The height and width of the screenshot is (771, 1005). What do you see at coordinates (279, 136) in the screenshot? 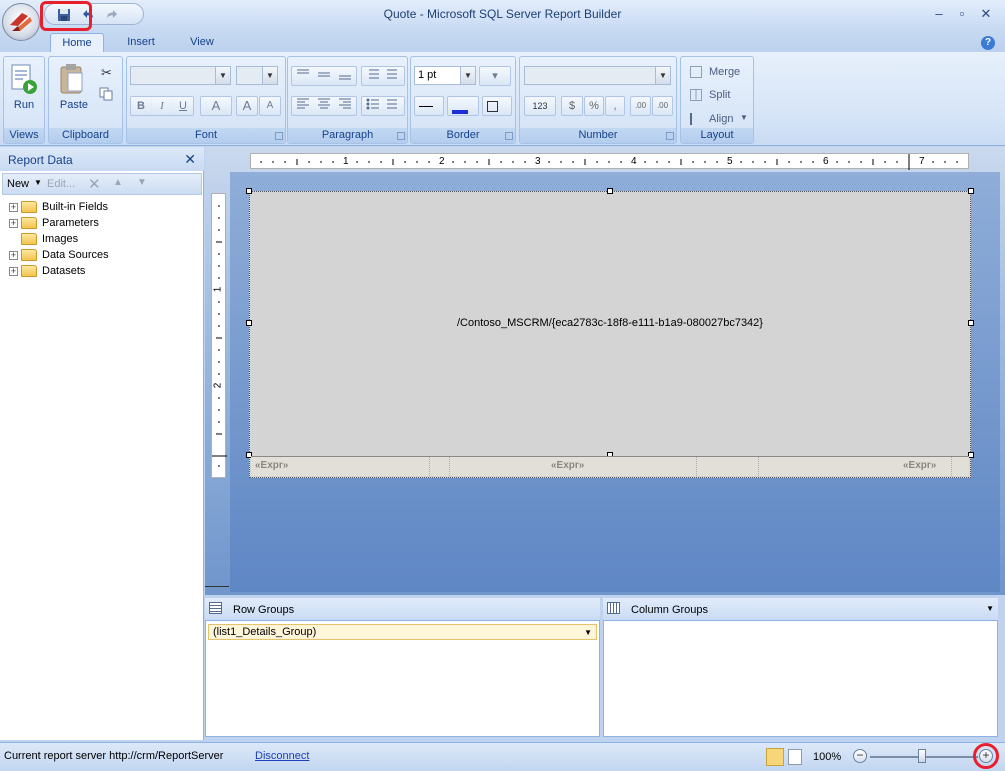
I see `font-dialog-launcher-icon` at bounding box center [279, 136].